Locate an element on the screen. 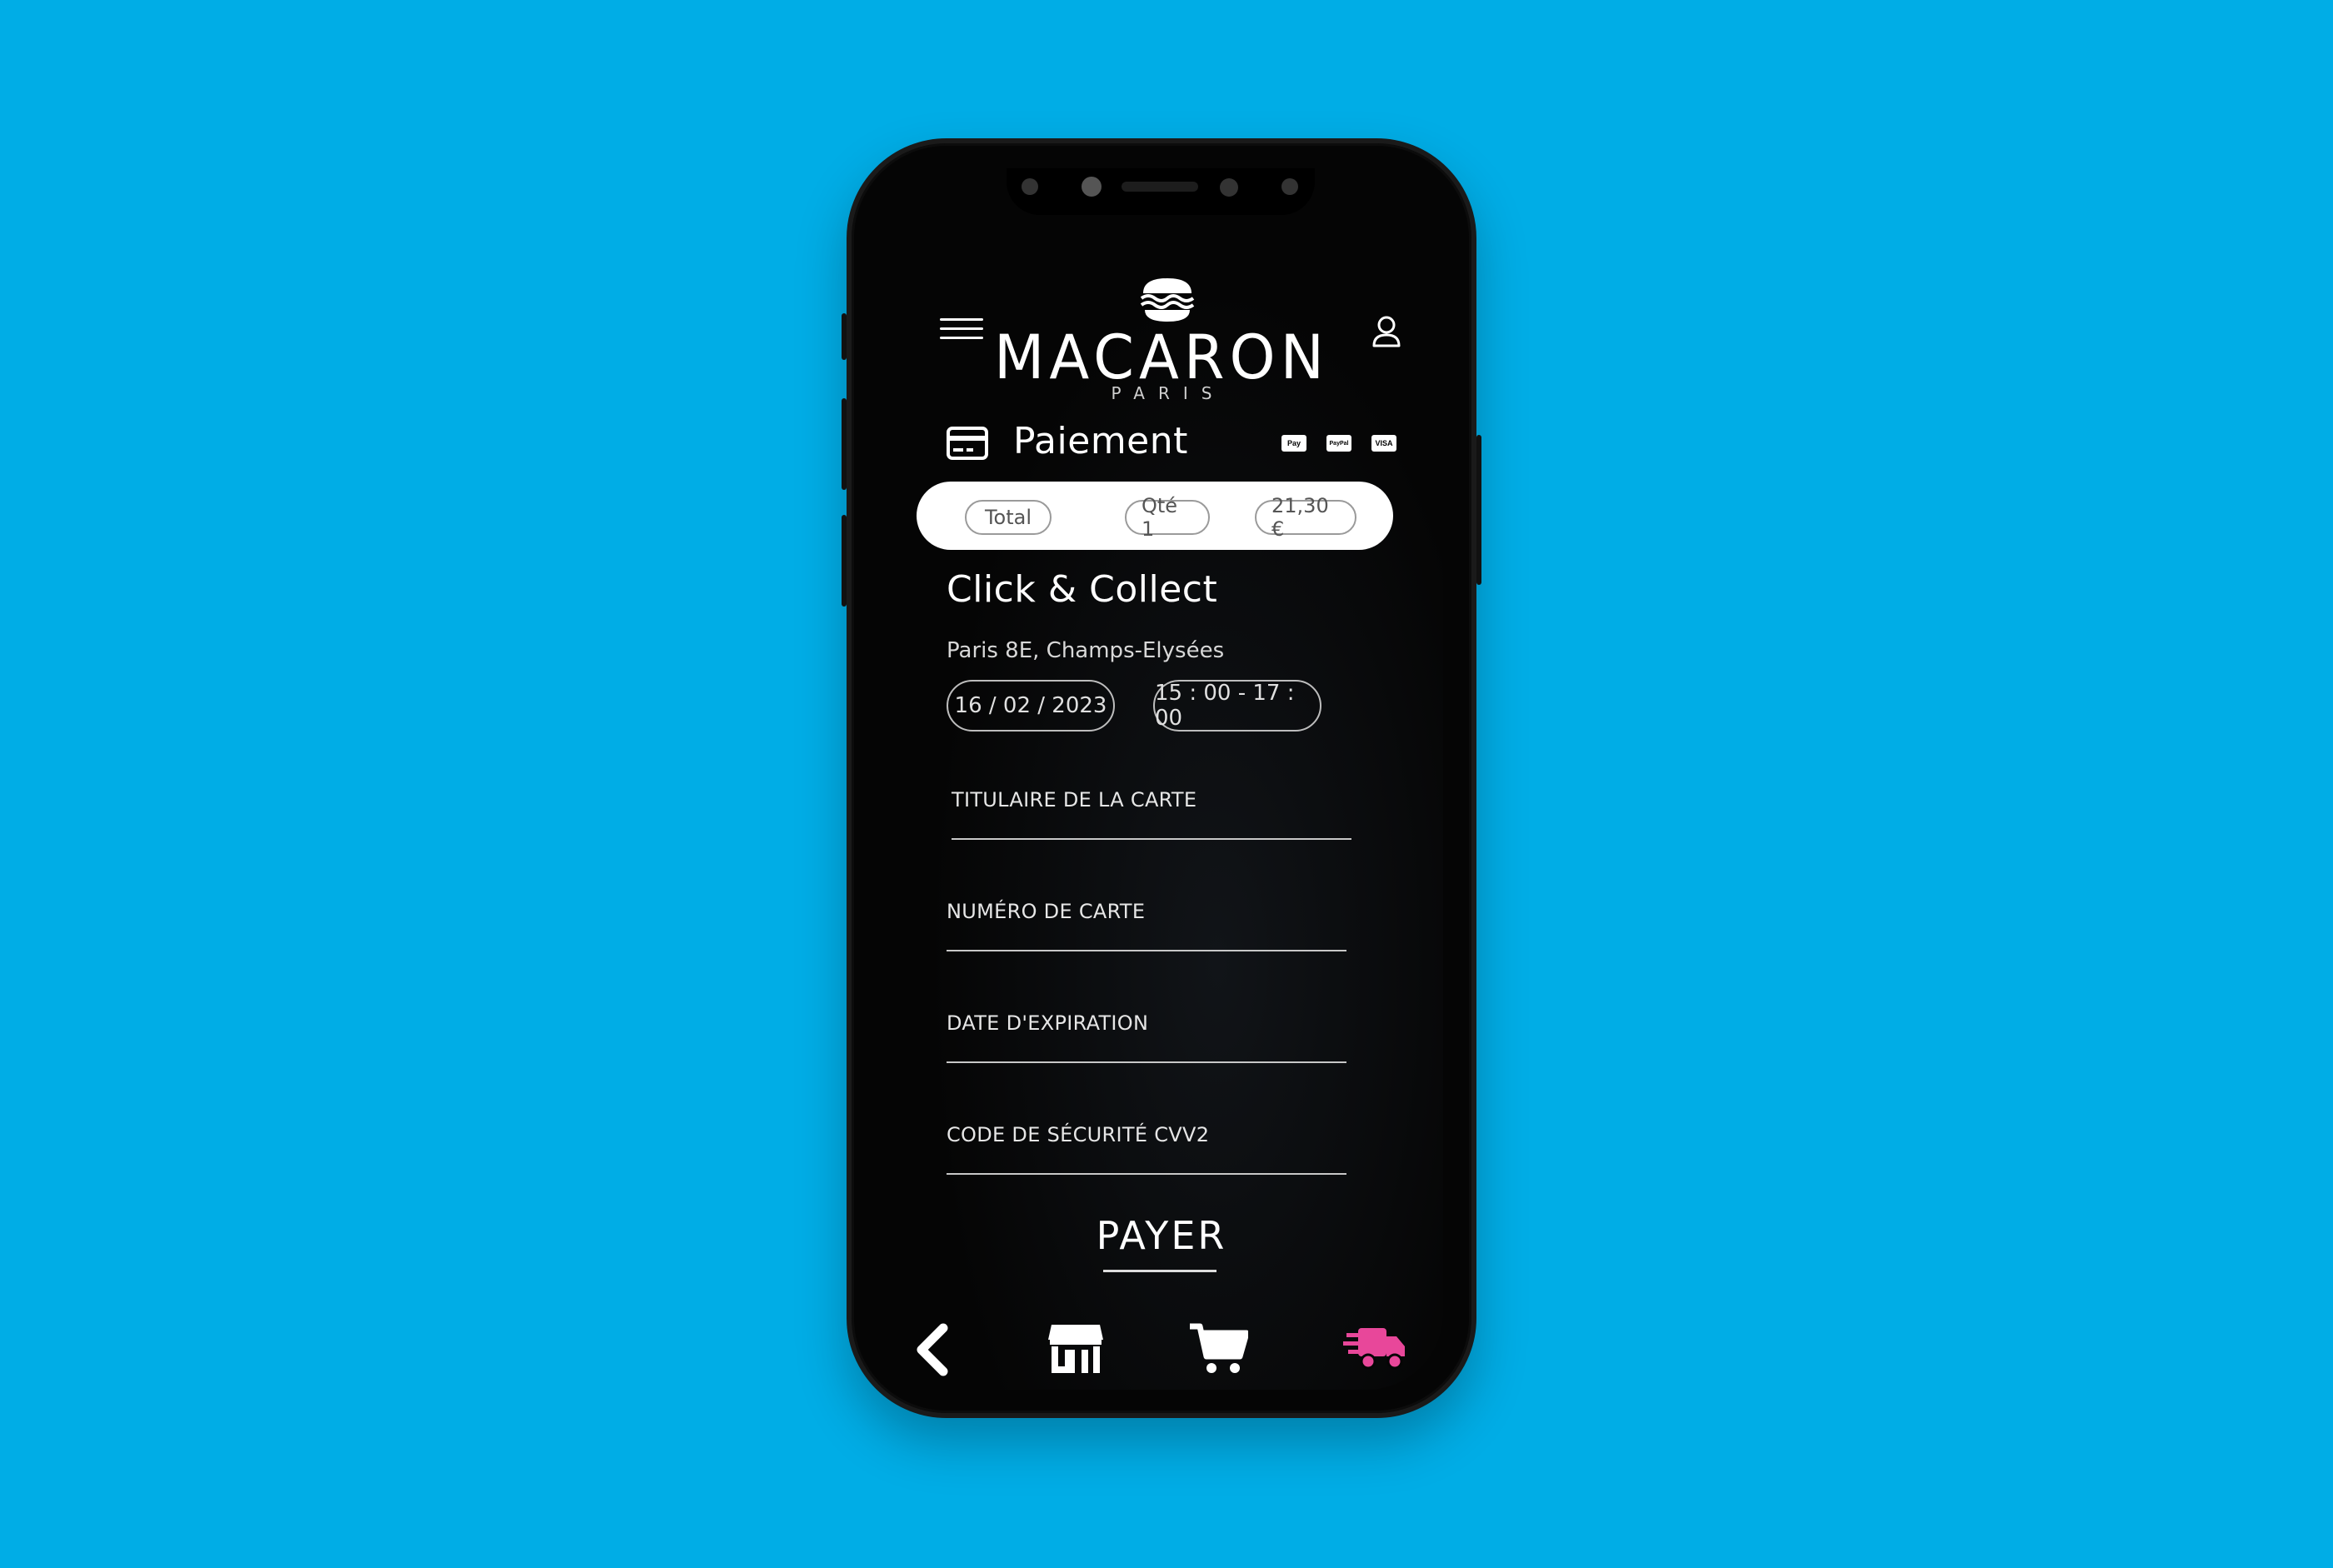 Image resolution: width=2333 pixels, height=1568 pixels. user-account-icon is located at coordinates (1386, 331).